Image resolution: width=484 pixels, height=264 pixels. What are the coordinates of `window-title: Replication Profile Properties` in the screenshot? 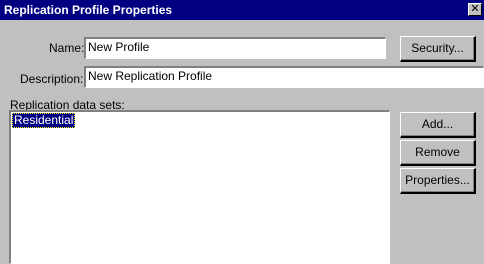 It's located at (88, 10).